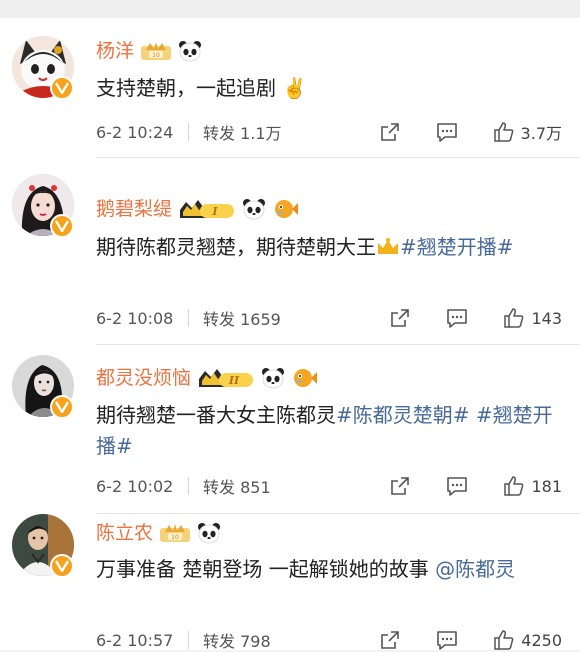  I want to click on comment-meta: 6-2 10:02 转发 851 181, so click(329, 486).